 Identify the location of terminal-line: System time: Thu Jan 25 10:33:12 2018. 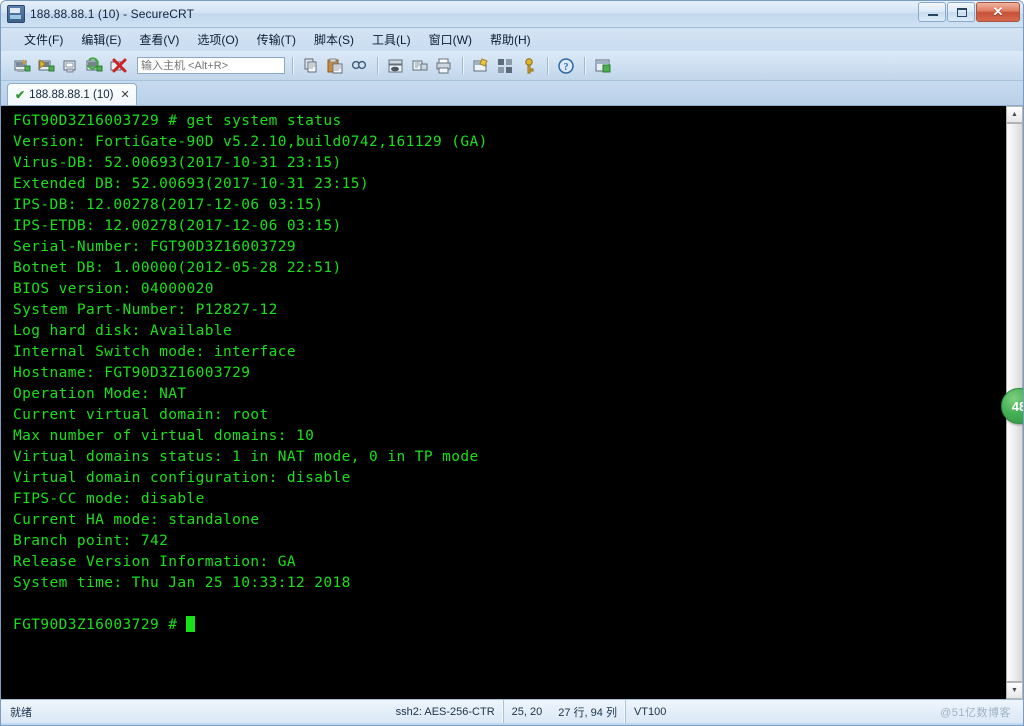
(182, 583).